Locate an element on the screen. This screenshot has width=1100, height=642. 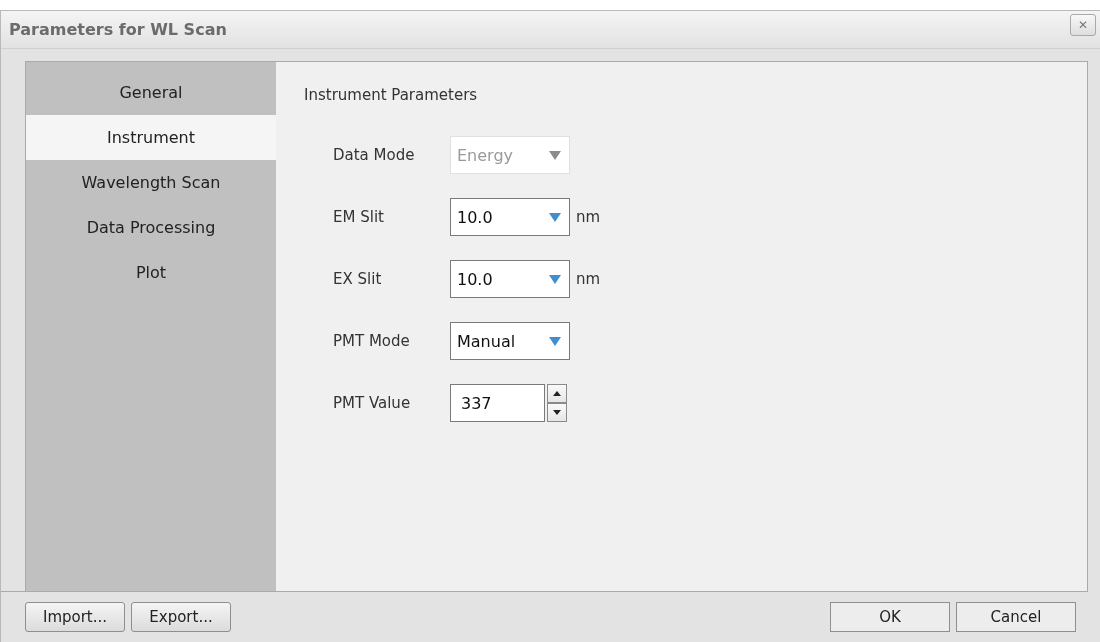
section-heading: Instrument Parameters is located at coordinates (391, 95).